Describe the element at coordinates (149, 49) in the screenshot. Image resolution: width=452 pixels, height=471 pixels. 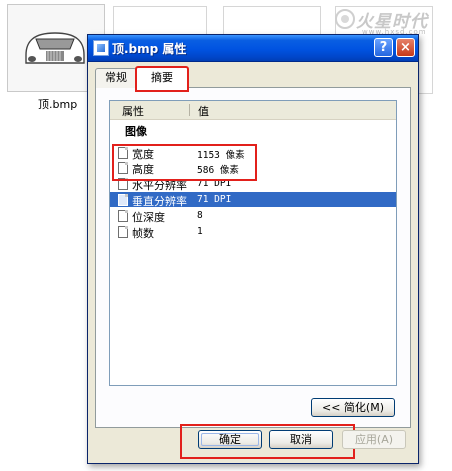
I see `dialog-title: 顶.bmp 属性` at that location.